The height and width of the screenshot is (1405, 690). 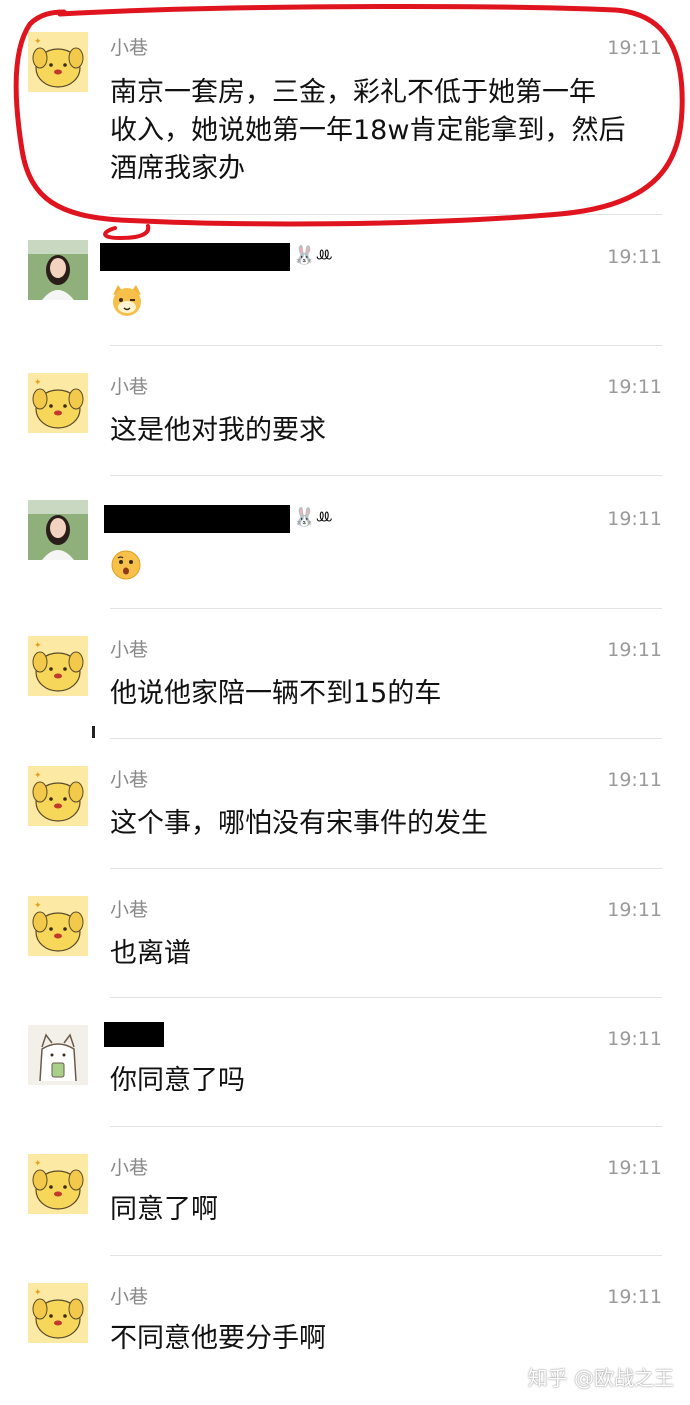 What do you see at coordinates (177, 168) in the screenshot?
I see `message-text-line: 酒席我家办` at bounding box center [177, 168].